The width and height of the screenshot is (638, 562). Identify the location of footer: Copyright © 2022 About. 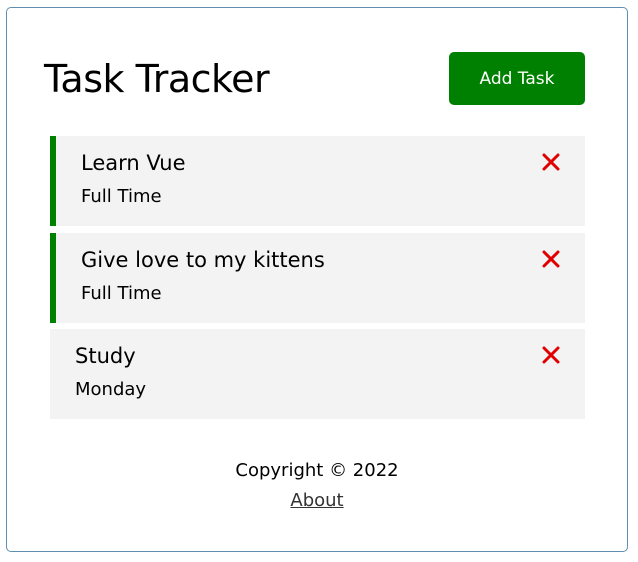
(317, 486).